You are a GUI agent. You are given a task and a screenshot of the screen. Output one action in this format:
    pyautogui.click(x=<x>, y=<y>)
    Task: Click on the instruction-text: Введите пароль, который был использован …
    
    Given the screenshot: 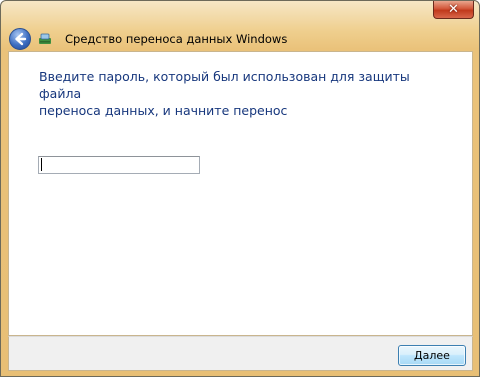 What is the action you would take?
    pyautogui.click(x=239, y=93)
    